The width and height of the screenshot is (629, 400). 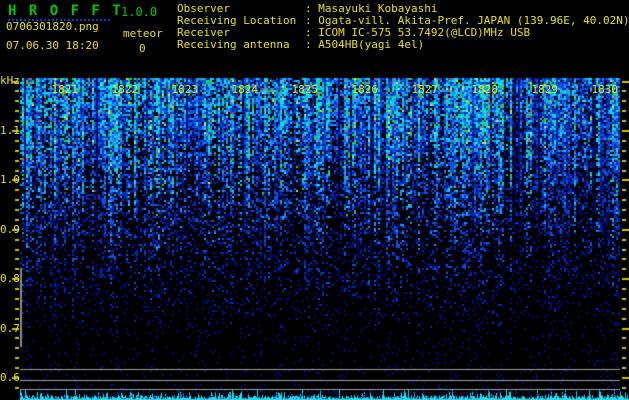 I want to click on y-tick-label: 0.9, so click(x=10, y=229).